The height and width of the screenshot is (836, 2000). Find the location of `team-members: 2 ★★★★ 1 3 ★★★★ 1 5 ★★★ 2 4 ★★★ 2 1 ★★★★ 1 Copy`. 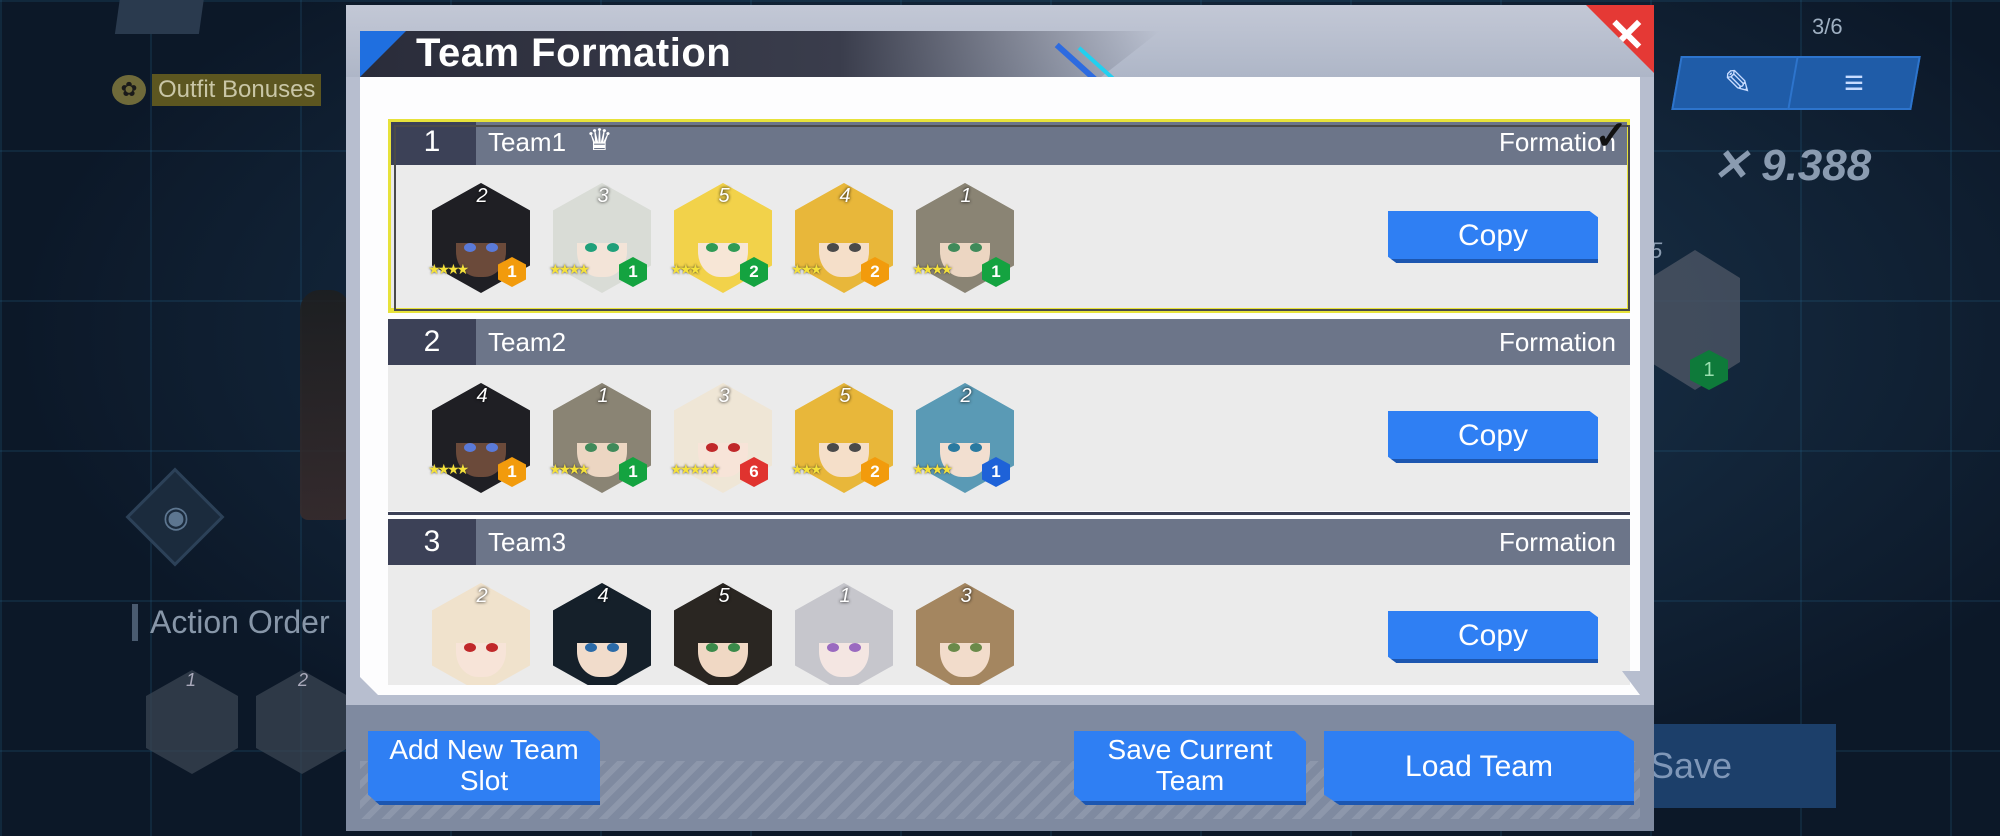

team-members: 2 ★★★★ 1 3 ★★★★ 1 5 ★★★ 2 4 ★★★ 2 1 ★★★★ 1 Copy is located at coordinates (1009, 238).